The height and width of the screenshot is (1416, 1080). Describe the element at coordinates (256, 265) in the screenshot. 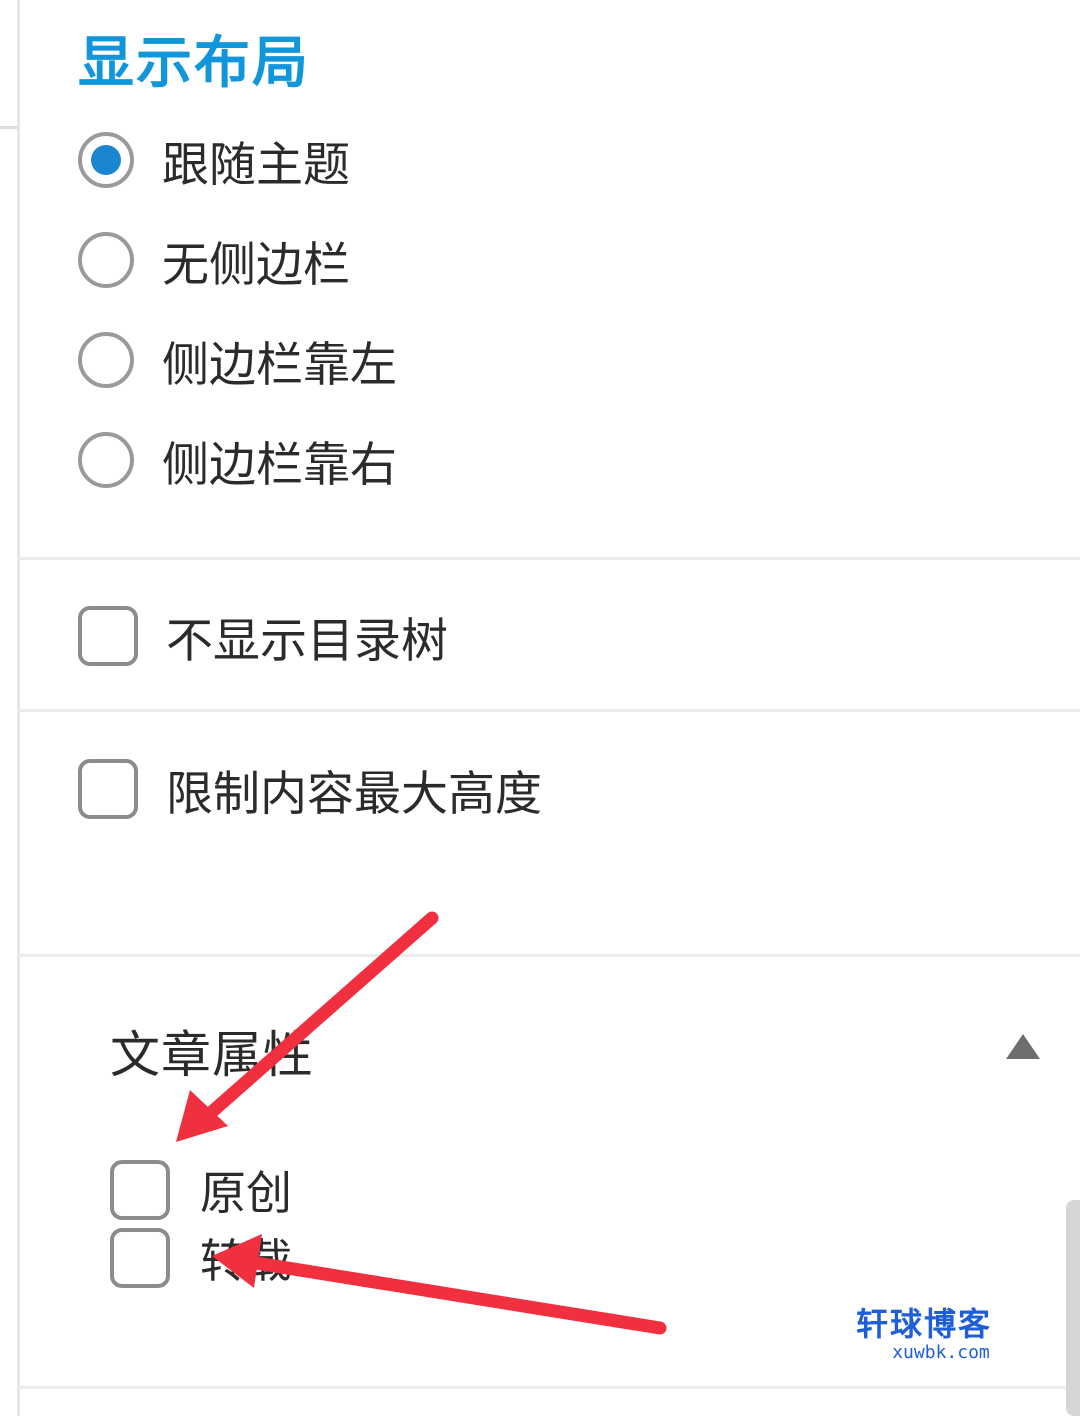

I see `radio-label: 无侧边栏` at that location.